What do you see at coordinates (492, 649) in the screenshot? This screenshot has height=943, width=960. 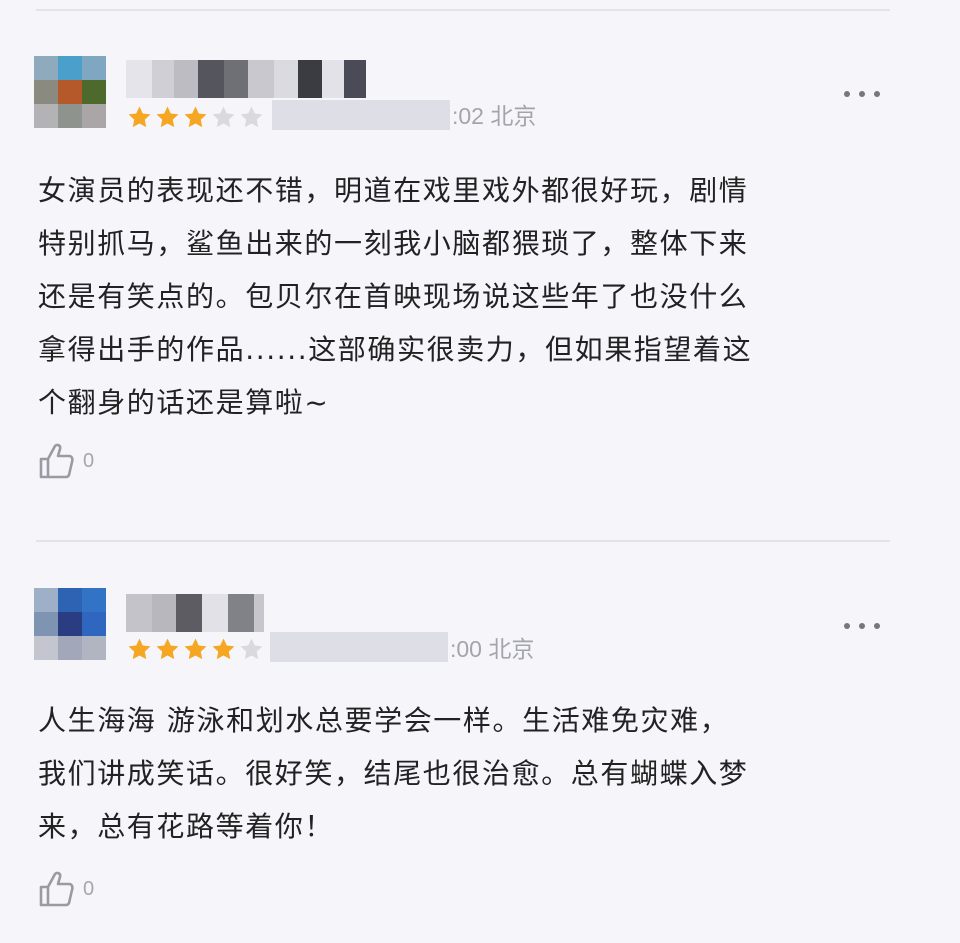 I see `timestamp-location: :00 北京` at bounding box center [492, 649].